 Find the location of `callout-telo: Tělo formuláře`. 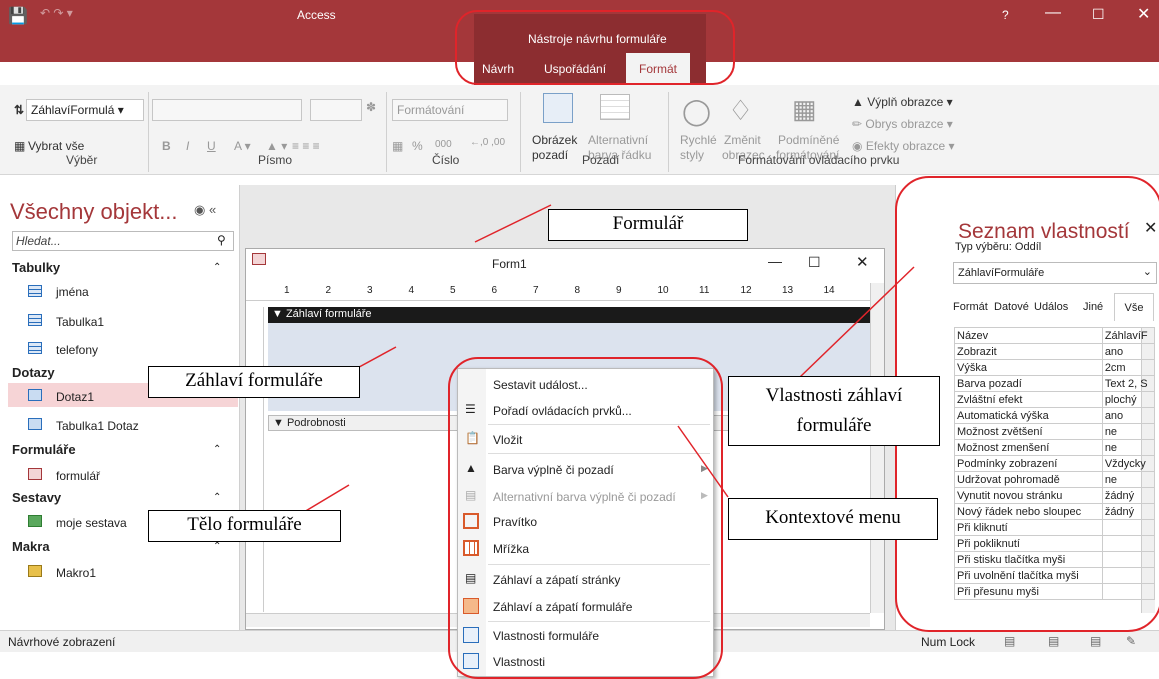

callout-telo: Tělo formuláře is located at coordinates (244, 526).